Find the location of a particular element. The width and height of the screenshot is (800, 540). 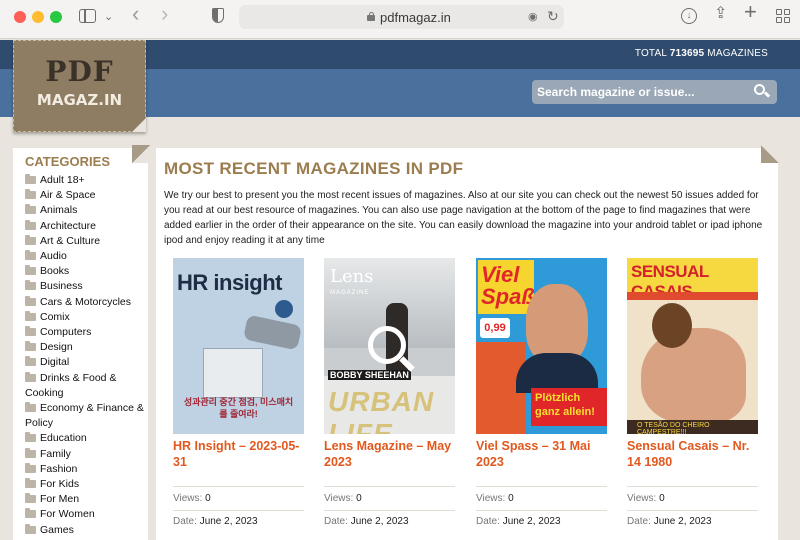

search-icon is located at coordinates (762, 92).